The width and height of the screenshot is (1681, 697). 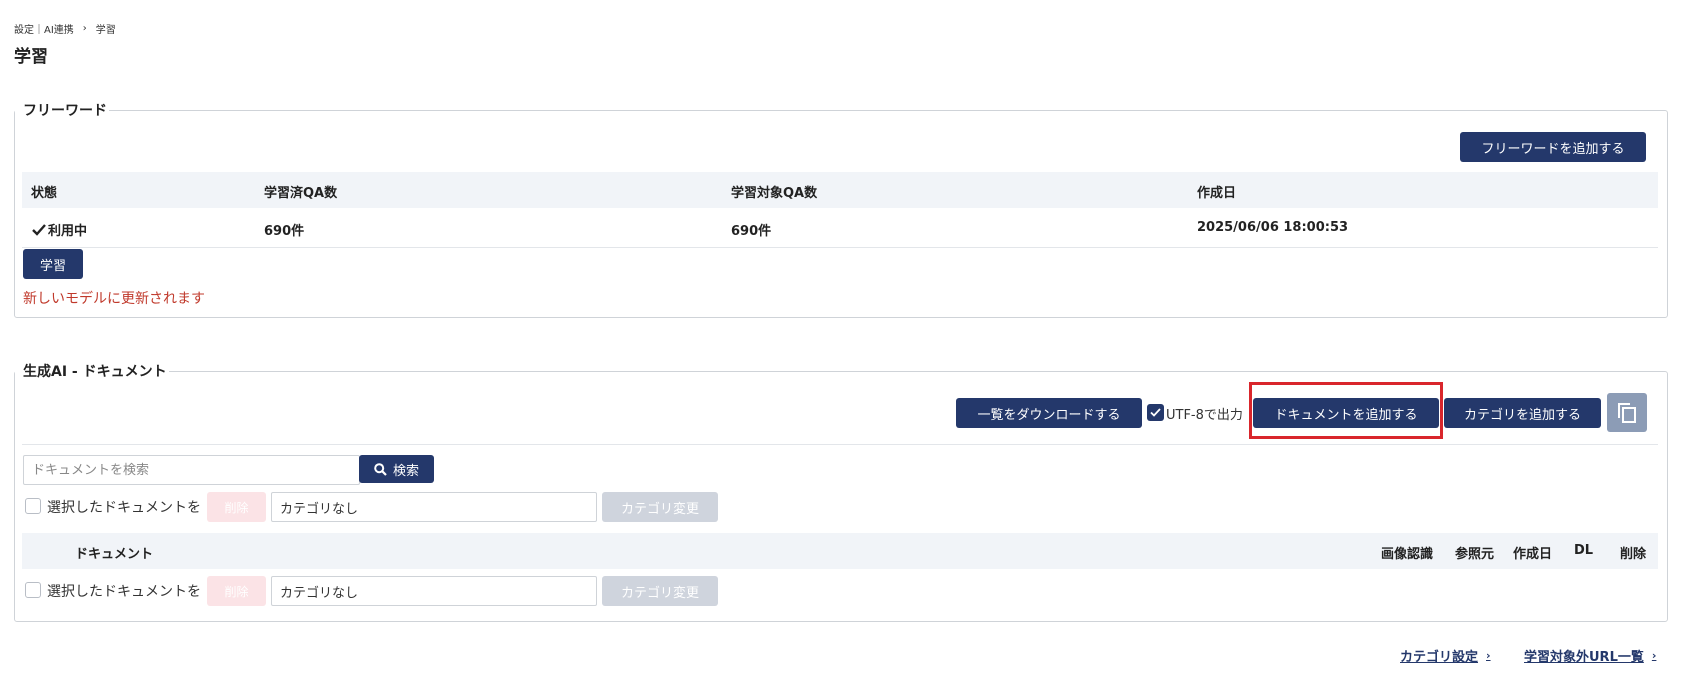 What do you see at coordinates (1346, 413) in the screenshot?
I see `add-document-button: ドキュメントを追加する` at bounding box center [1346, 413].